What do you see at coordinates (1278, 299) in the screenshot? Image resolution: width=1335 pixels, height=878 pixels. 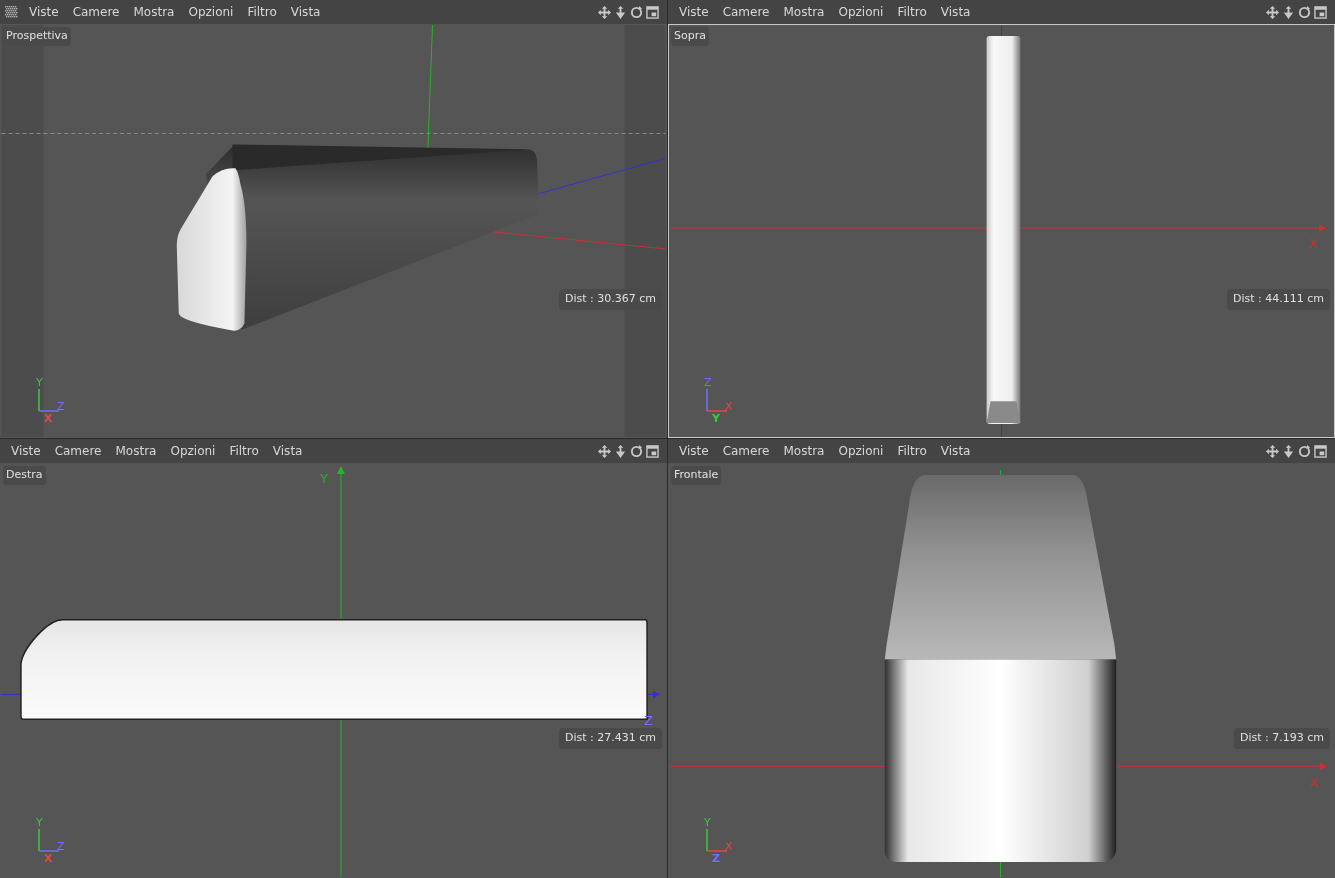 I see `distance-label: Dist : 44.111 cm` at bounding box center [1278, 299].